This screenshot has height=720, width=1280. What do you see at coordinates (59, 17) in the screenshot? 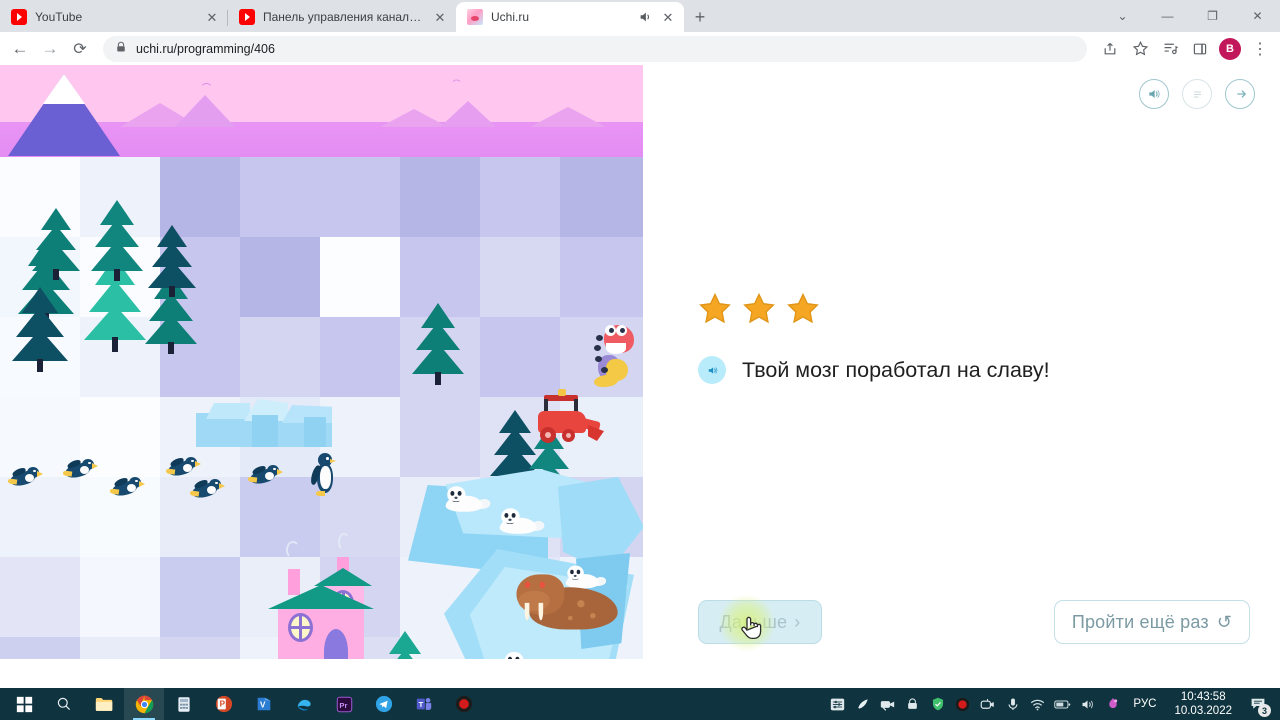
I see `tab-title: YouTube` at bounding box center [59, 17].